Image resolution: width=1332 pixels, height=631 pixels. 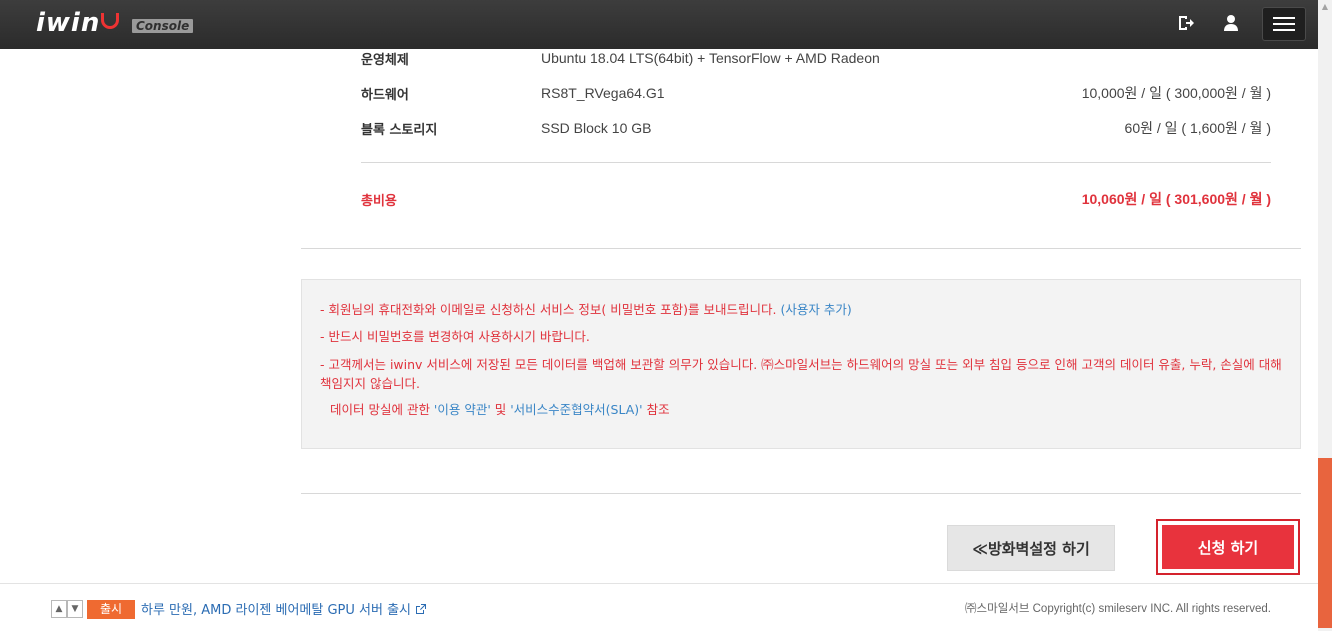 I want to click on total-cost-row: 총비용 10,060원 / 일 ( 301,600원 / 월 ), so click(x=816, y=199).